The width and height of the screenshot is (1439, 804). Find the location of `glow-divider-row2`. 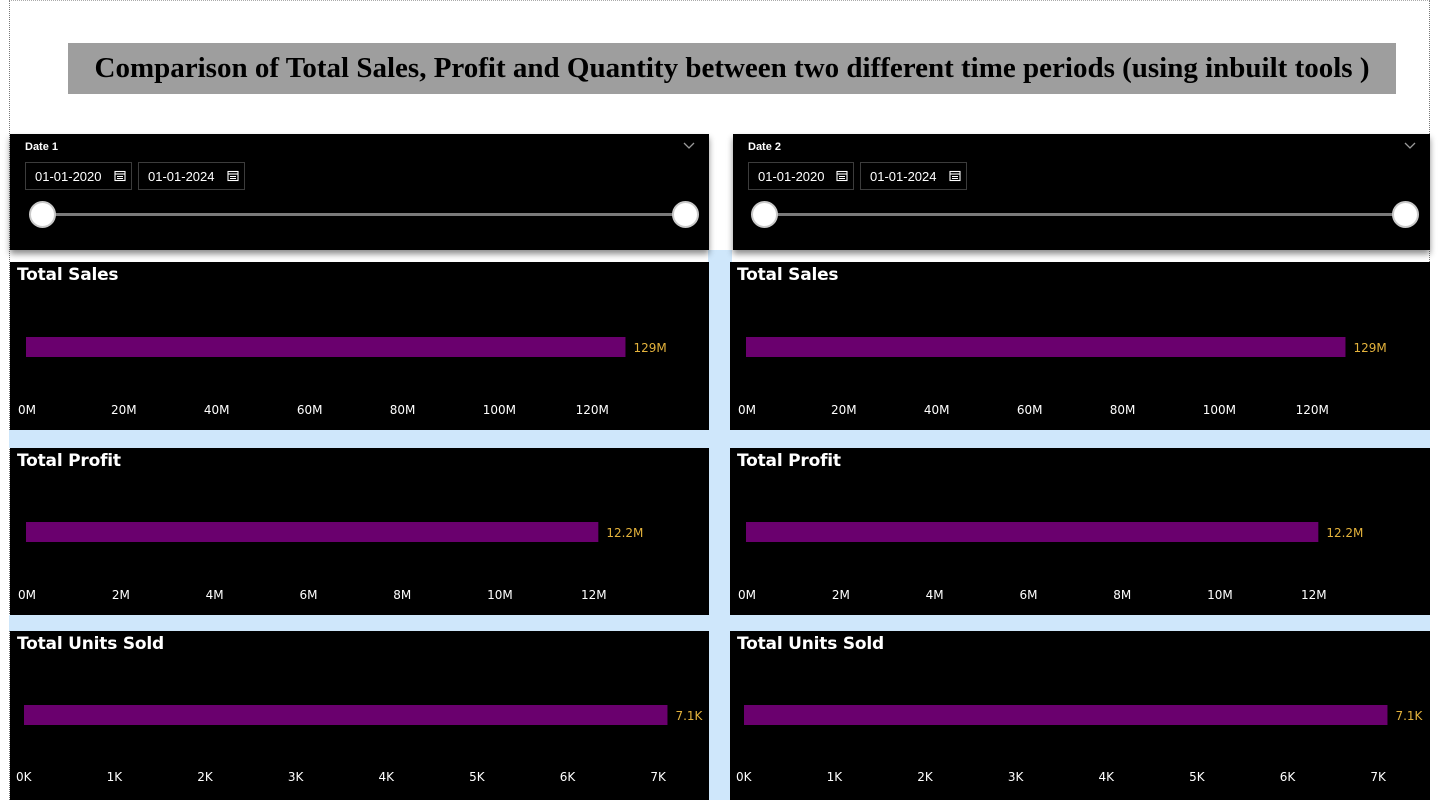

glow-divider-row2 is located at coordinates (719, 623).